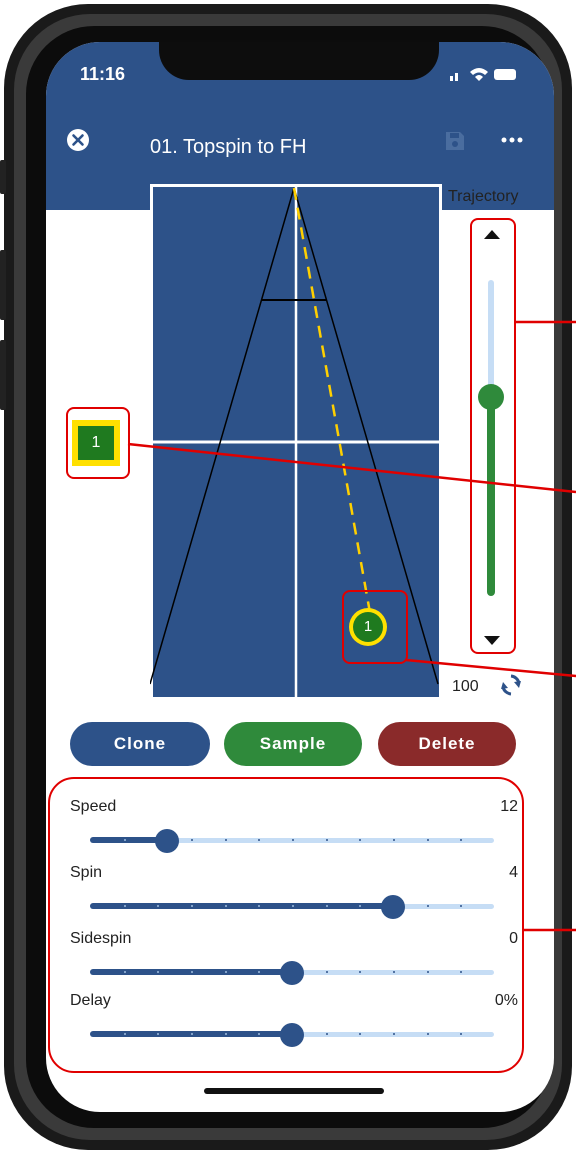  What do you see at coordinates (241, 906) in the screenshot?
I see `slider-fill` at bounding box center [241, 906].